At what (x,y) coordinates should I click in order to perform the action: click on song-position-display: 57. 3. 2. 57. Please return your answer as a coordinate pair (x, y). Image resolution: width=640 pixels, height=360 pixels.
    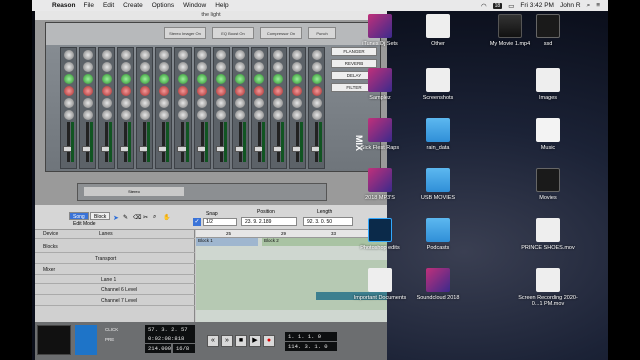
    Looking at the image, I should click on (170, 329).